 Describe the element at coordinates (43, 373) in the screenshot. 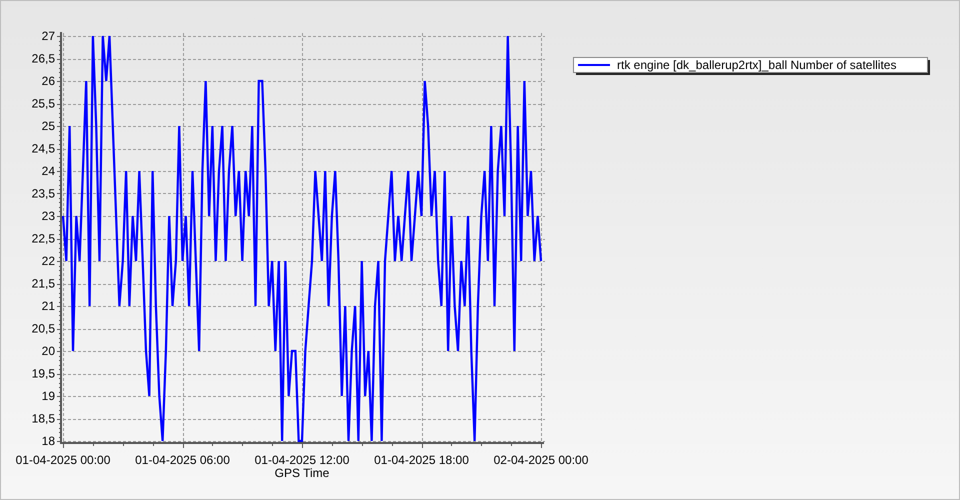

I see `y-tick-label: 19,5` at that location.